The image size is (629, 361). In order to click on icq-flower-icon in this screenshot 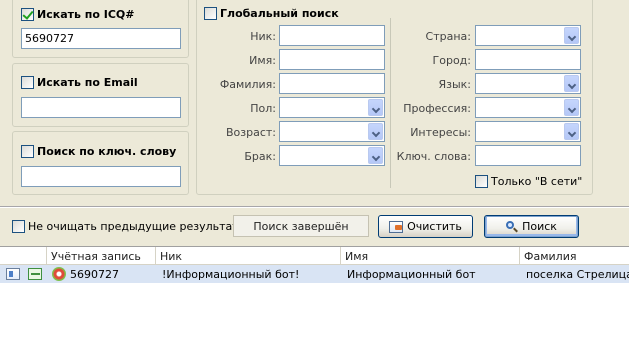, I will do `click(59, 274)`.